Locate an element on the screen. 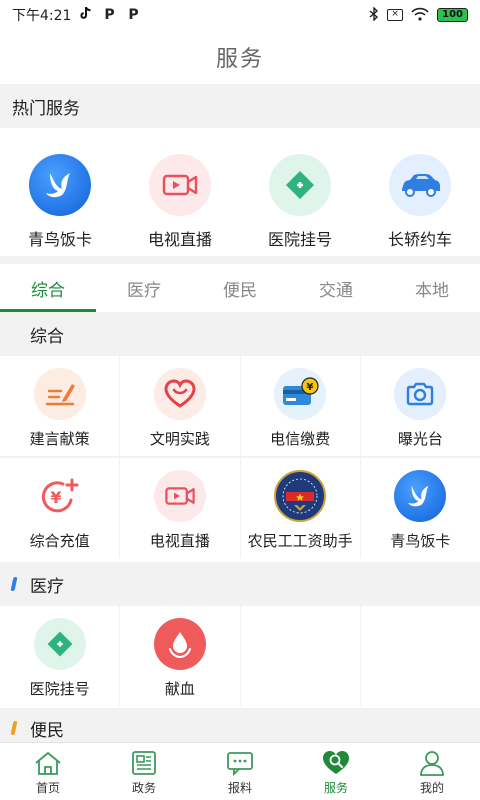 The image size is (480, 800). nav-label: 首页 is located at coordinates (47, 788).